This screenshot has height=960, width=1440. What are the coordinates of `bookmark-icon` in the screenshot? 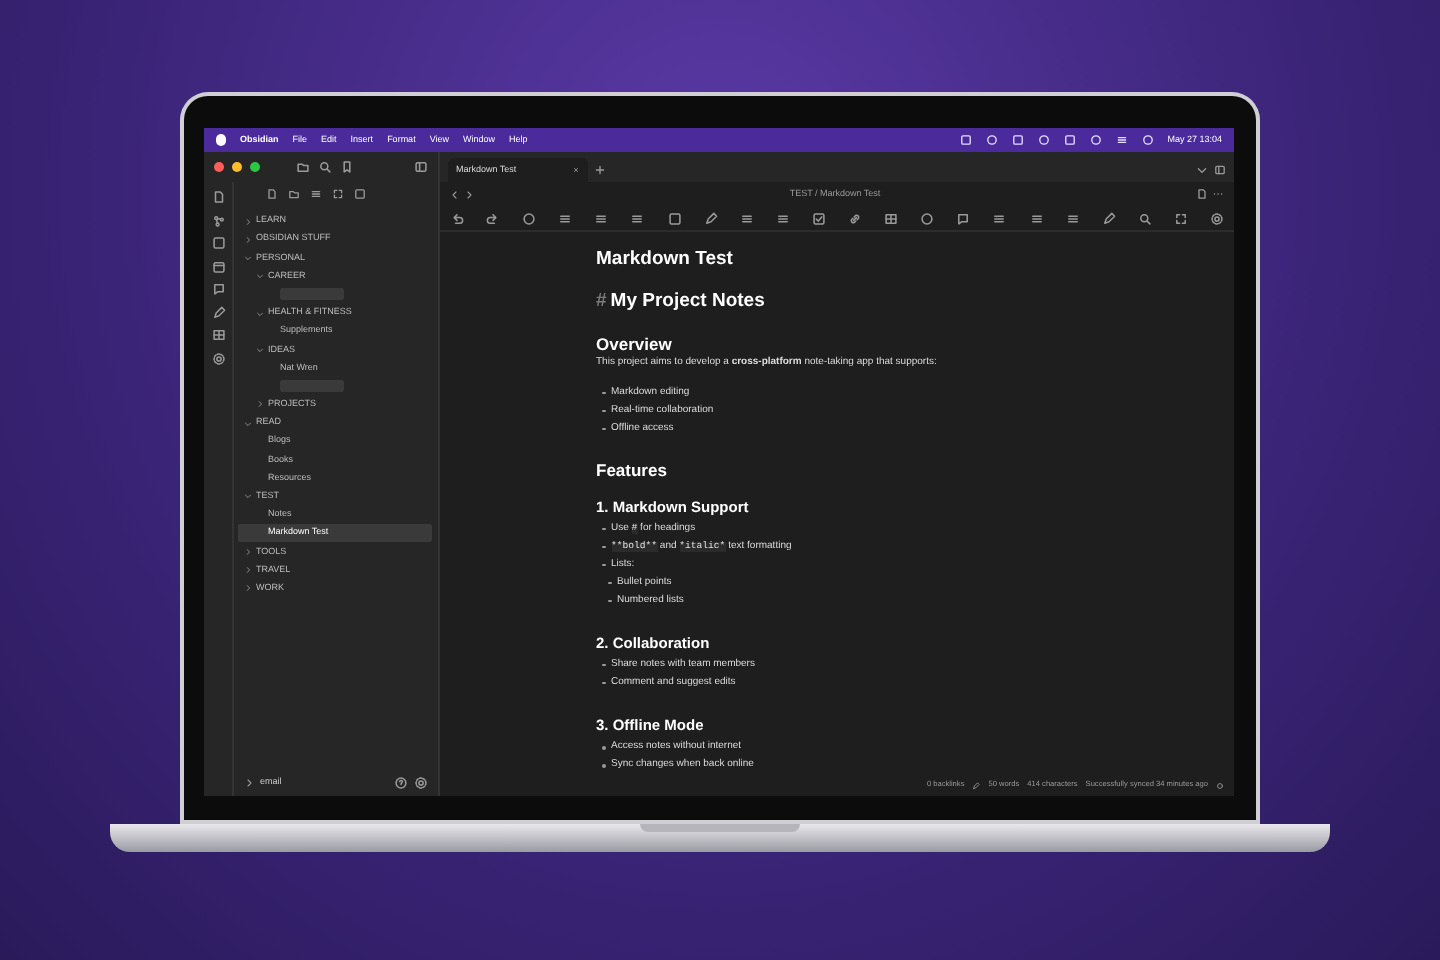 It's located at (347, 167).